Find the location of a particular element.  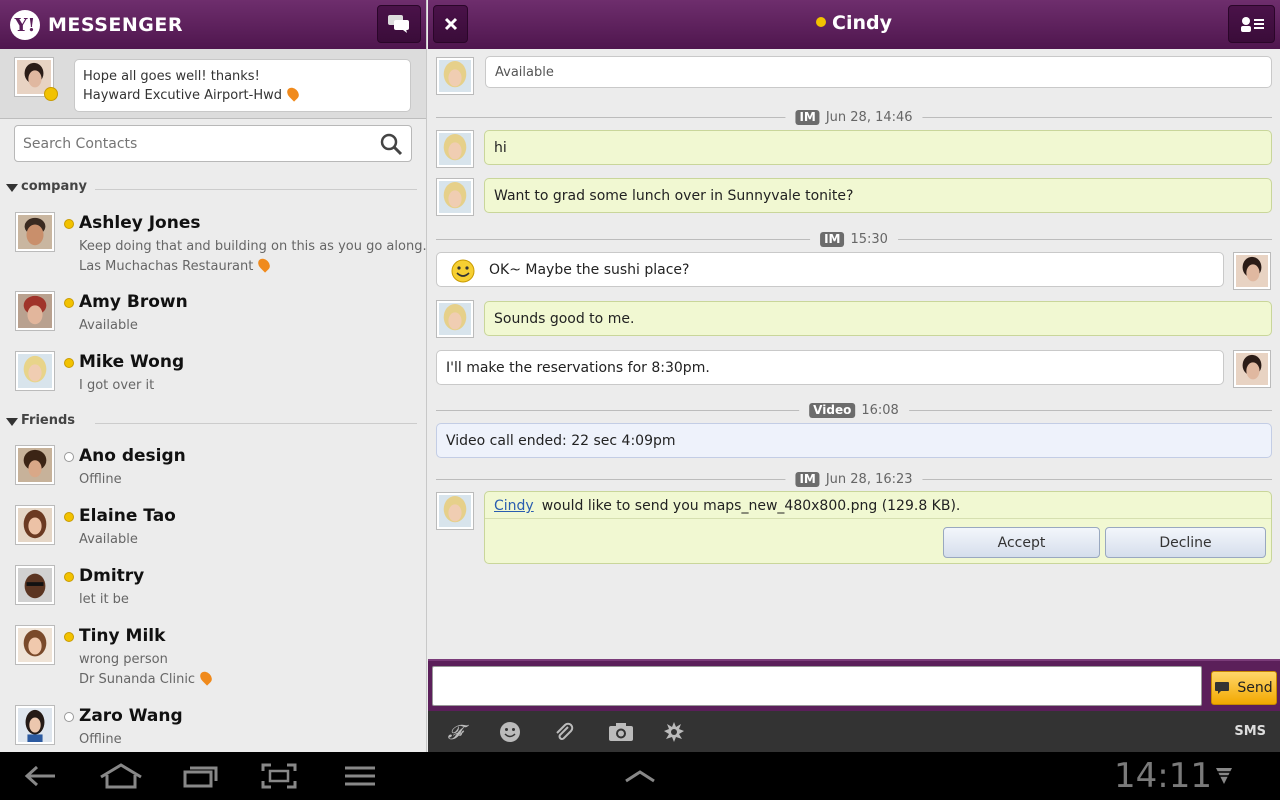

time-separator: IM Jun 28, 16:23 is located at coordinates (854, 479).